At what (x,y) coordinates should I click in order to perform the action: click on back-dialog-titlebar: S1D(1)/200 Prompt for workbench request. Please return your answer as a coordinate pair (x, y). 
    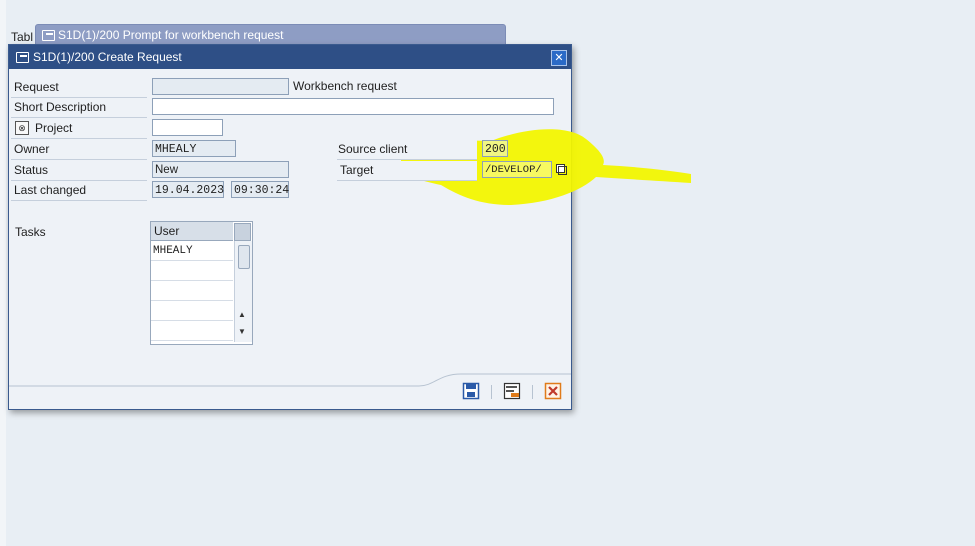
    Looking at the image, I should click on (270, 35).